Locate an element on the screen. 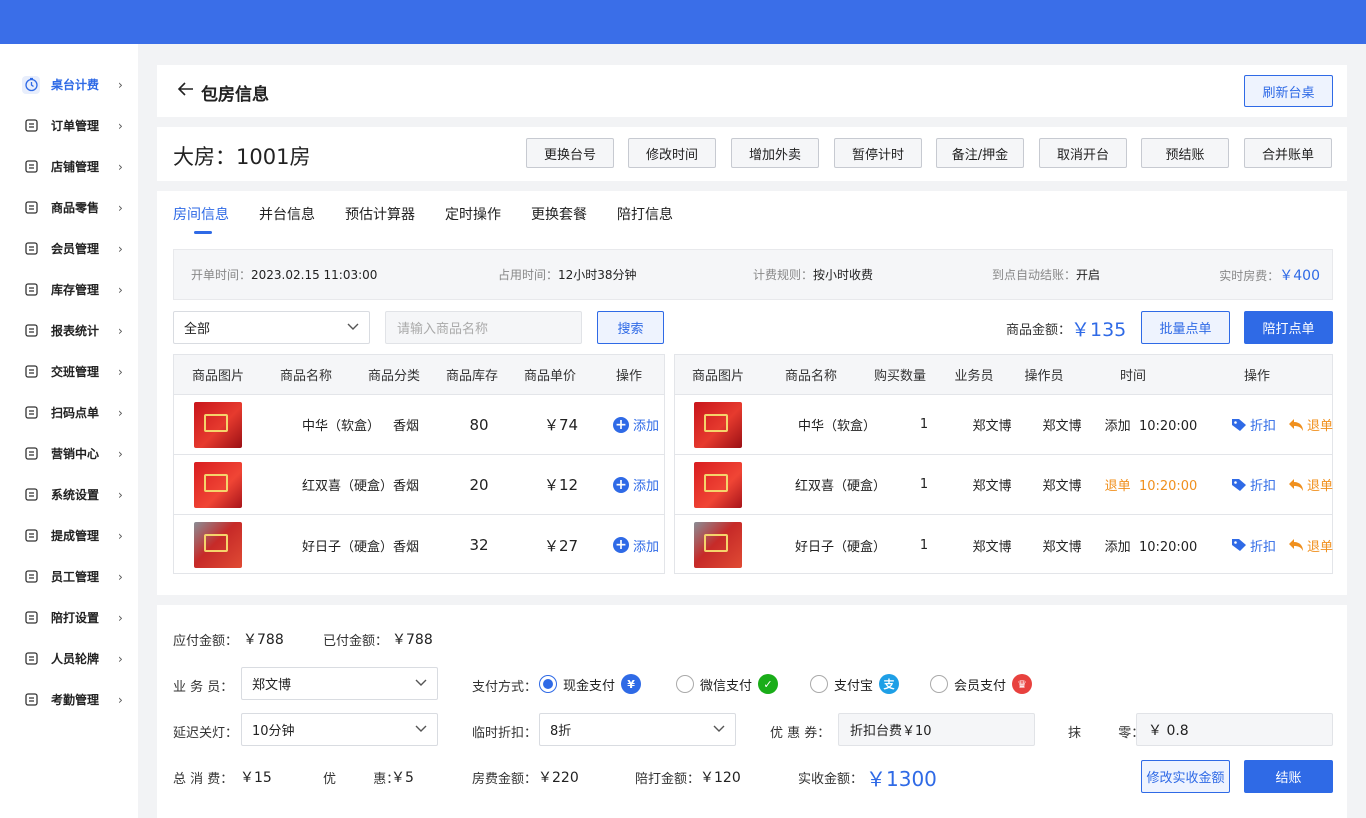 The height and width of the screenshot is (818, 1366). rotation-icon is located at coordinates (31, 659).